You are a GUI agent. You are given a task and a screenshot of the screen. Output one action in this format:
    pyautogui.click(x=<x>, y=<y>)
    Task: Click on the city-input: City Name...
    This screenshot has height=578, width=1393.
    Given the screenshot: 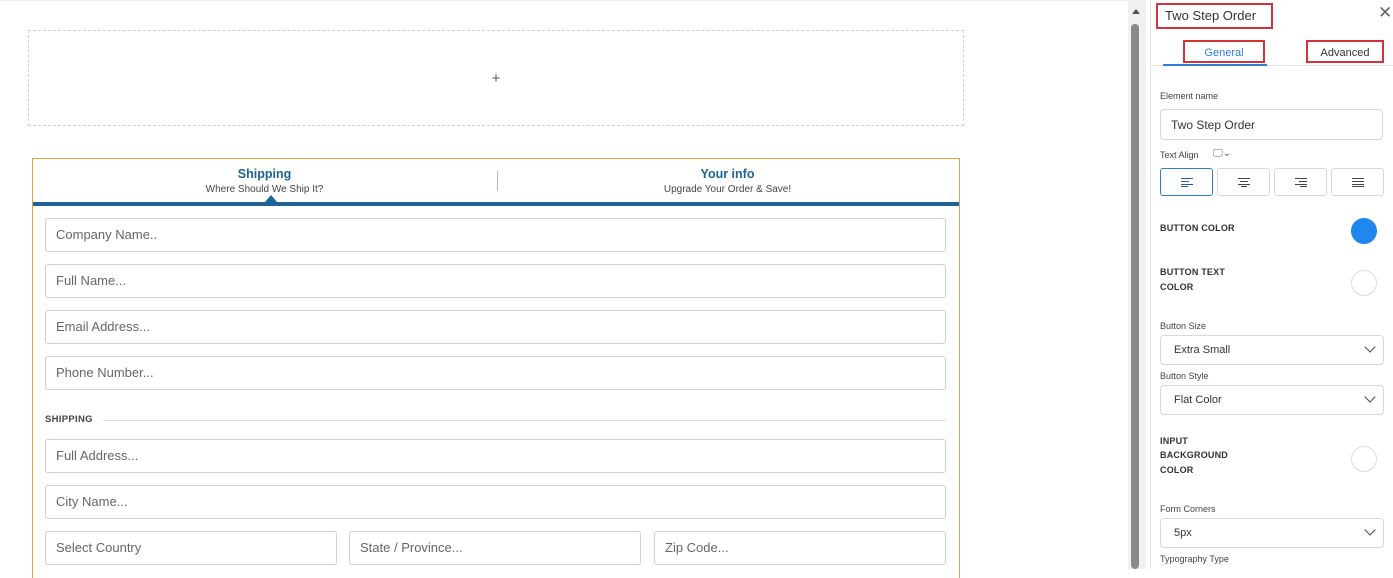 What is the action you would take?
    pyautogui.click(x=495, y=502)
    